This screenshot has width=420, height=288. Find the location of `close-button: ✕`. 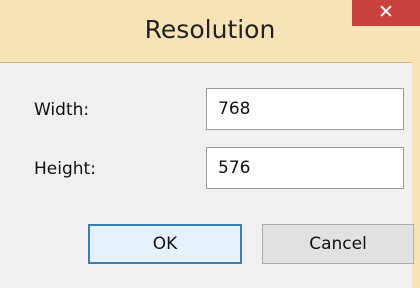

close-button: ✕ is located at coordinates (386, 13).